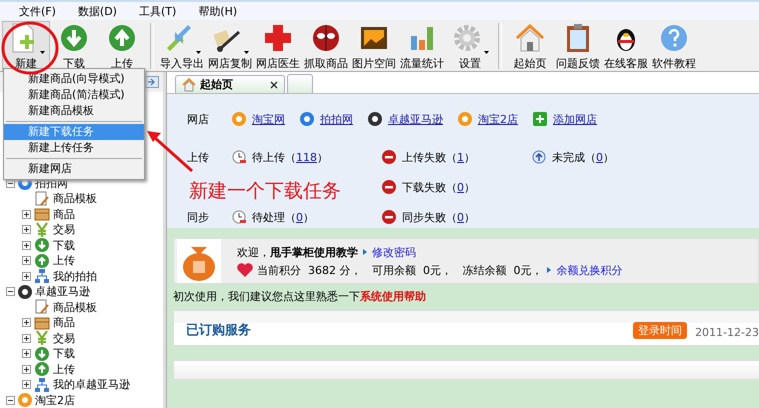  Describe the element at coordinates (326, 38) in the screenshot. I see `mask-icon` at that location.